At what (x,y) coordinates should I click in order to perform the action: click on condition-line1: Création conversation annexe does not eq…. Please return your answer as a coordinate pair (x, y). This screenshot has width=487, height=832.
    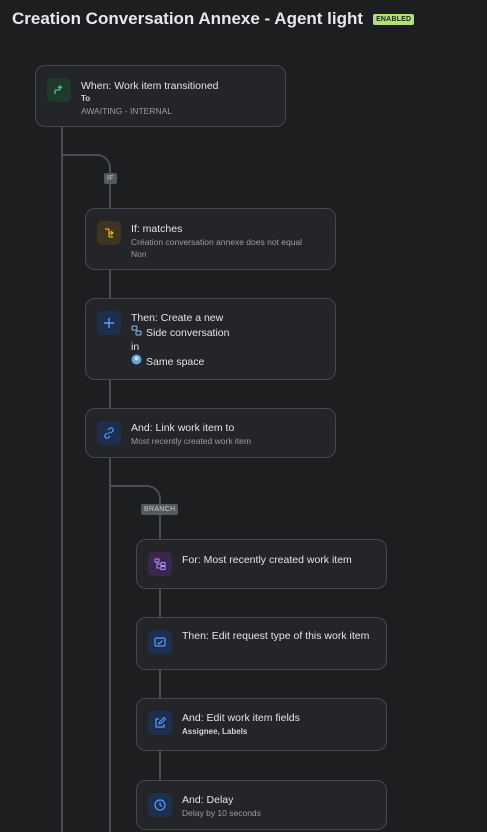
    Looking at the image, I should click on (217, 242).